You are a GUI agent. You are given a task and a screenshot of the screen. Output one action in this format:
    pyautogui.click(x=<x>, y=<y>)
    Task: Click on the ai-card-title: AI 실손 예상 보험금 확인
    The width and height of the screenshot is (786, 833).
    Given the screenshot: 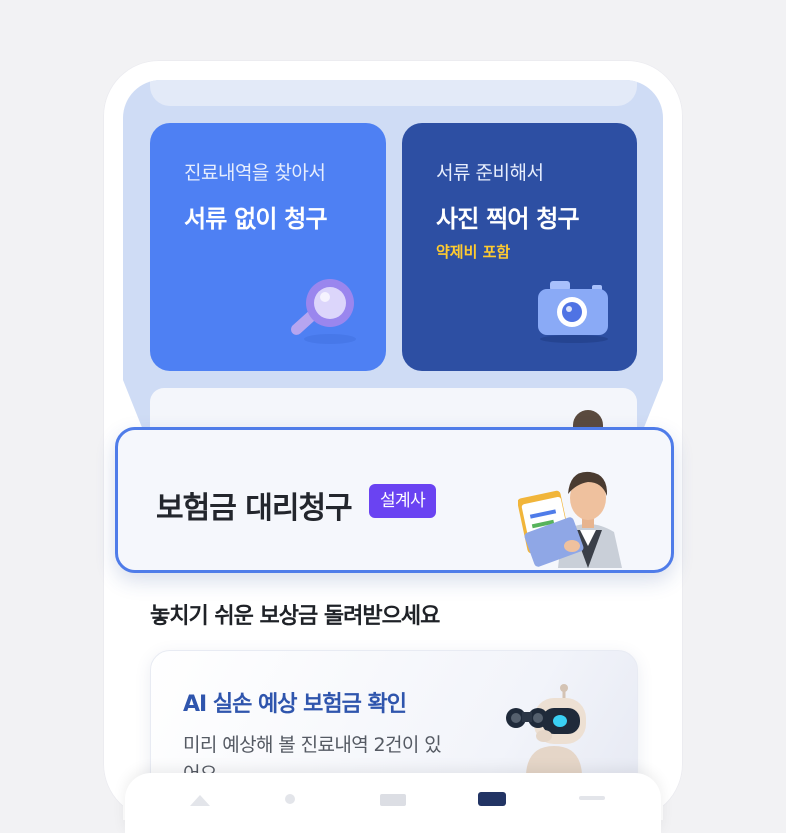 What is the action you would take?
    pyautogui.click(x=295, y=704)
    